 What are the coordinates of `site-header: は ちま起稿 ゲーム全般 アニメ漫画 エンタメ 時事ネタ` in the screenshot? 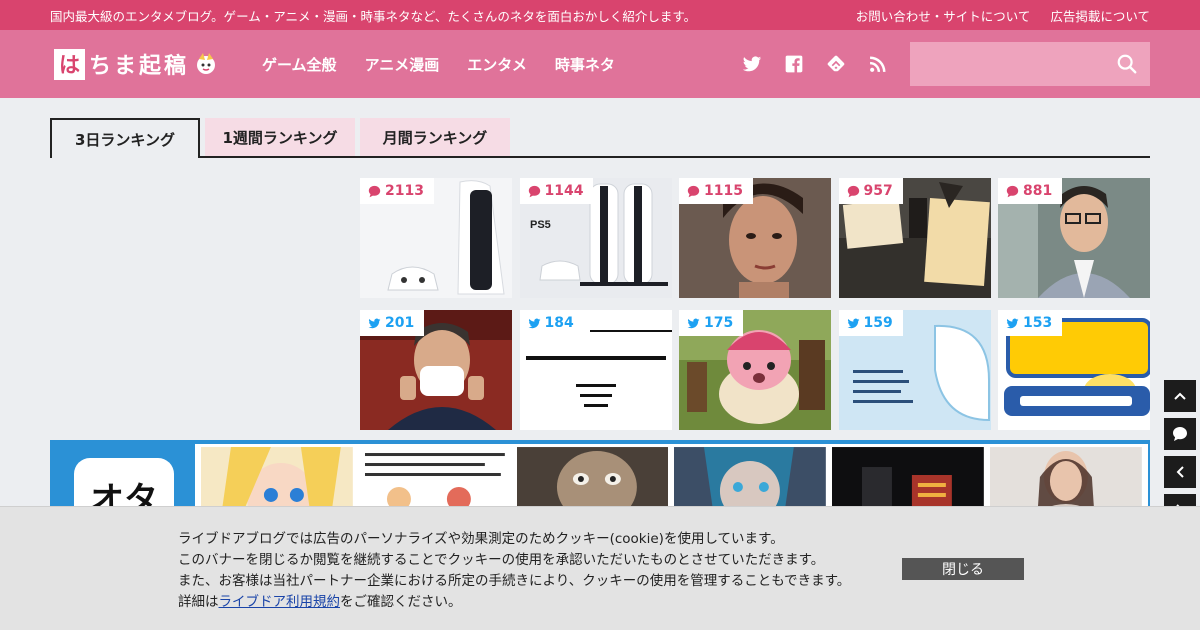 It's located at (600, 64).